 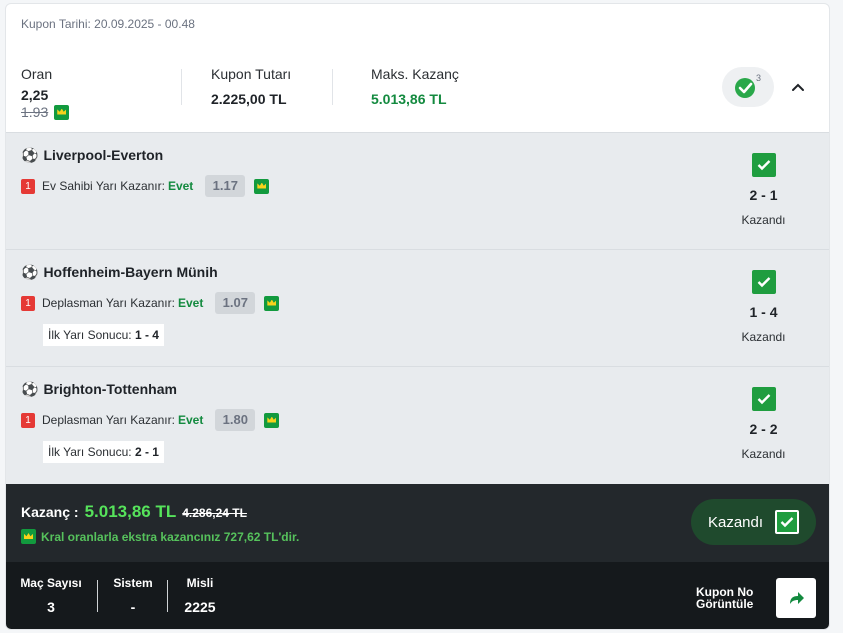 I want to click on match-pick: 1 Deplasman Yarı Kazanır: Evet 1.80, so click(x=150, y=420).